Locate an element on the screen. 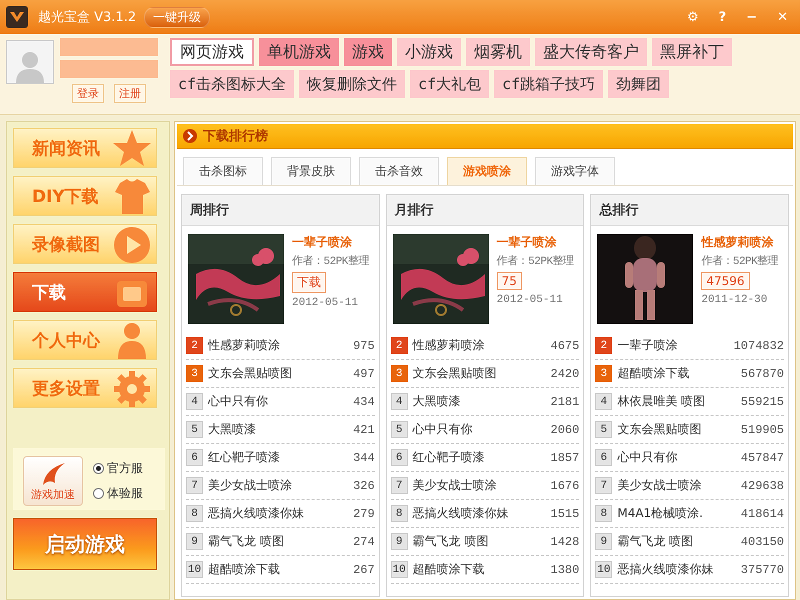 The height and width of the screenshot is (600, 800). download-button: 47596 is located at coordinates (725, 281).